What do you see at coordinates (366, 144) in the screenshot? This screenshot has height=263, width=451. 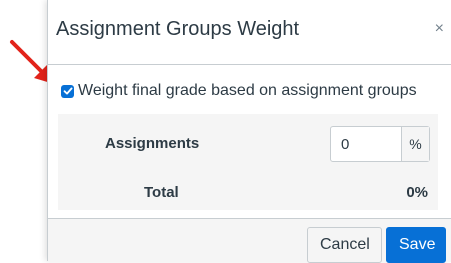 I see `assignments-weight-input` at bounding box center [366, 144].